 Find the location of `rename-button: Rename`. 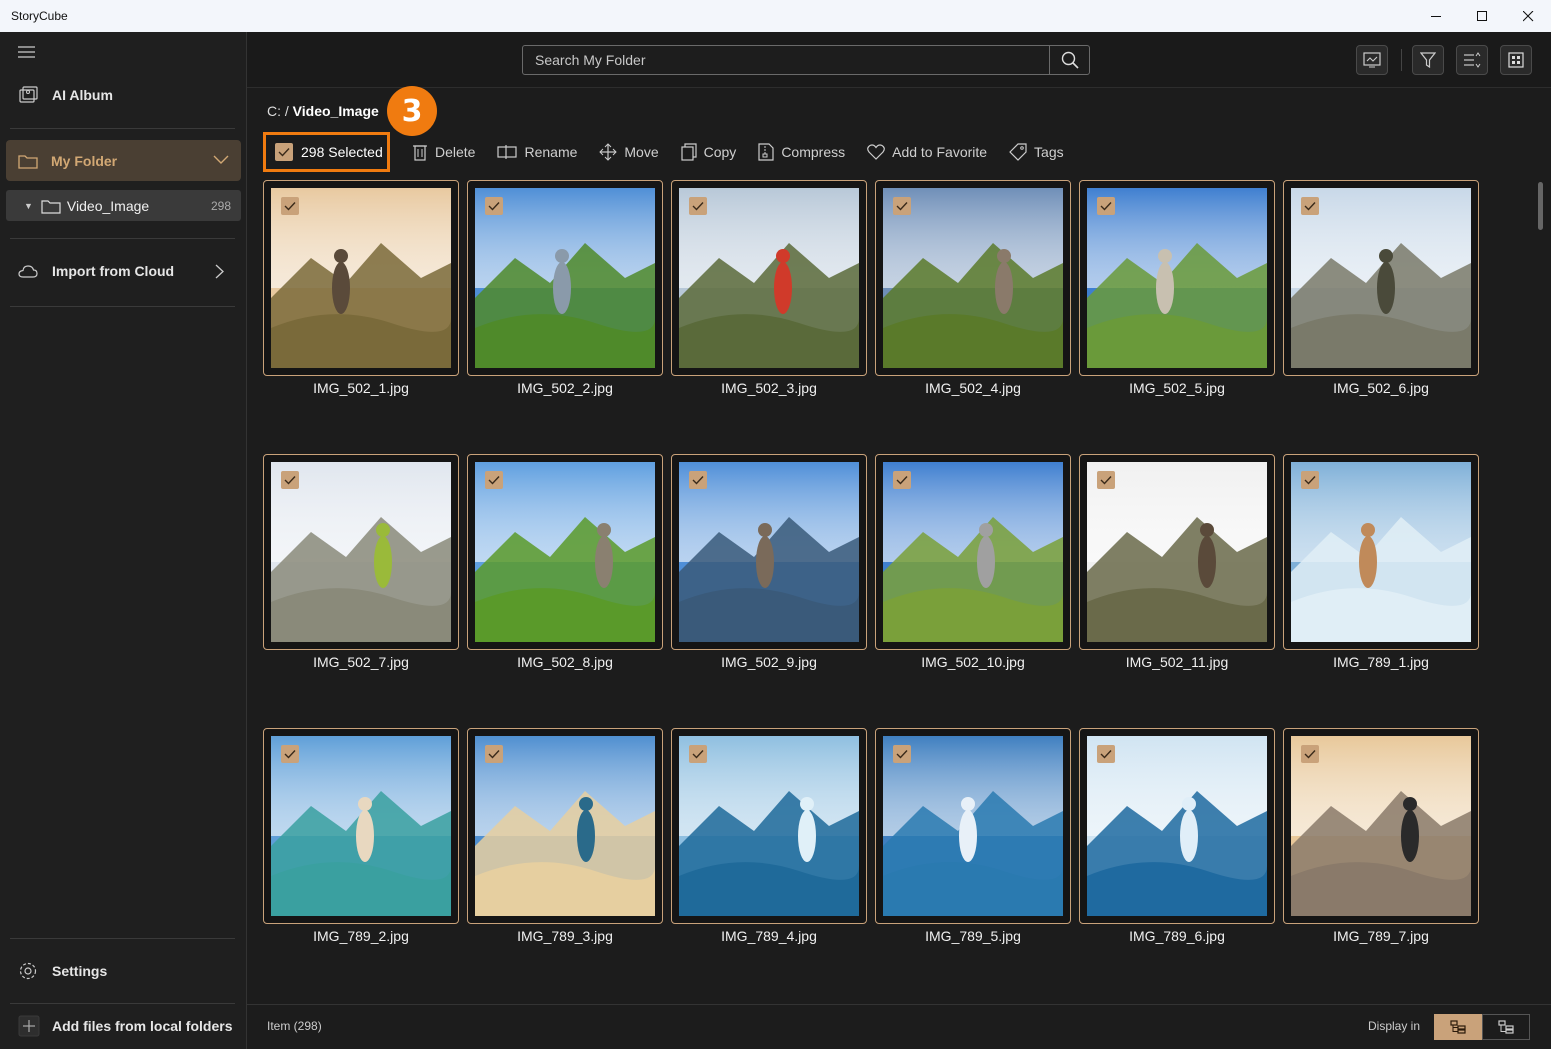

rename-button: Rename is located at coordinates (537, 152).